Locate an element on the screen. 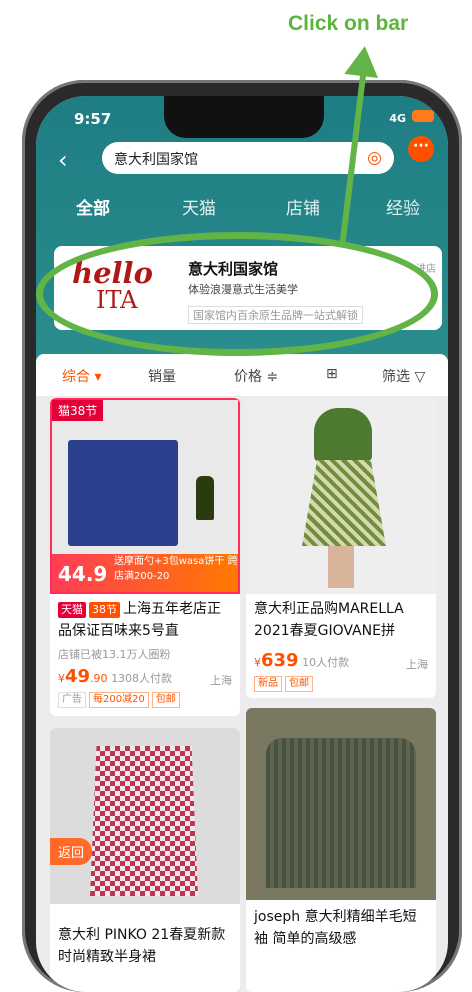  product-title: joseph 意大利精细羊毛短袖 简单的高级感 is located at coordinates (335, 928).